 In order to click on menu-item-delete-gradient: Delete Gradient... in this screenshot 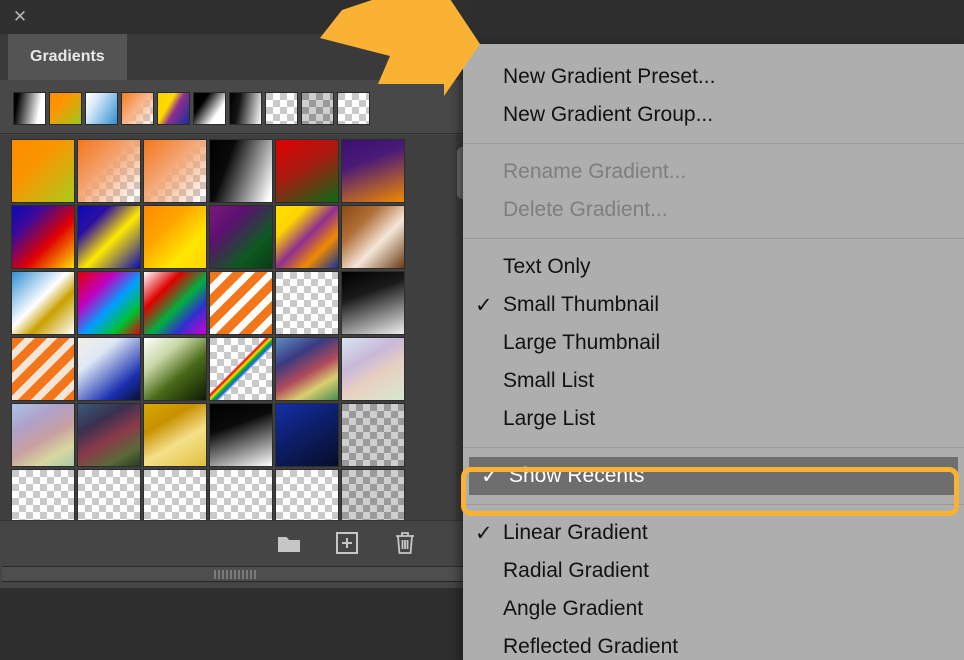, I will do `click(713, 210)`.